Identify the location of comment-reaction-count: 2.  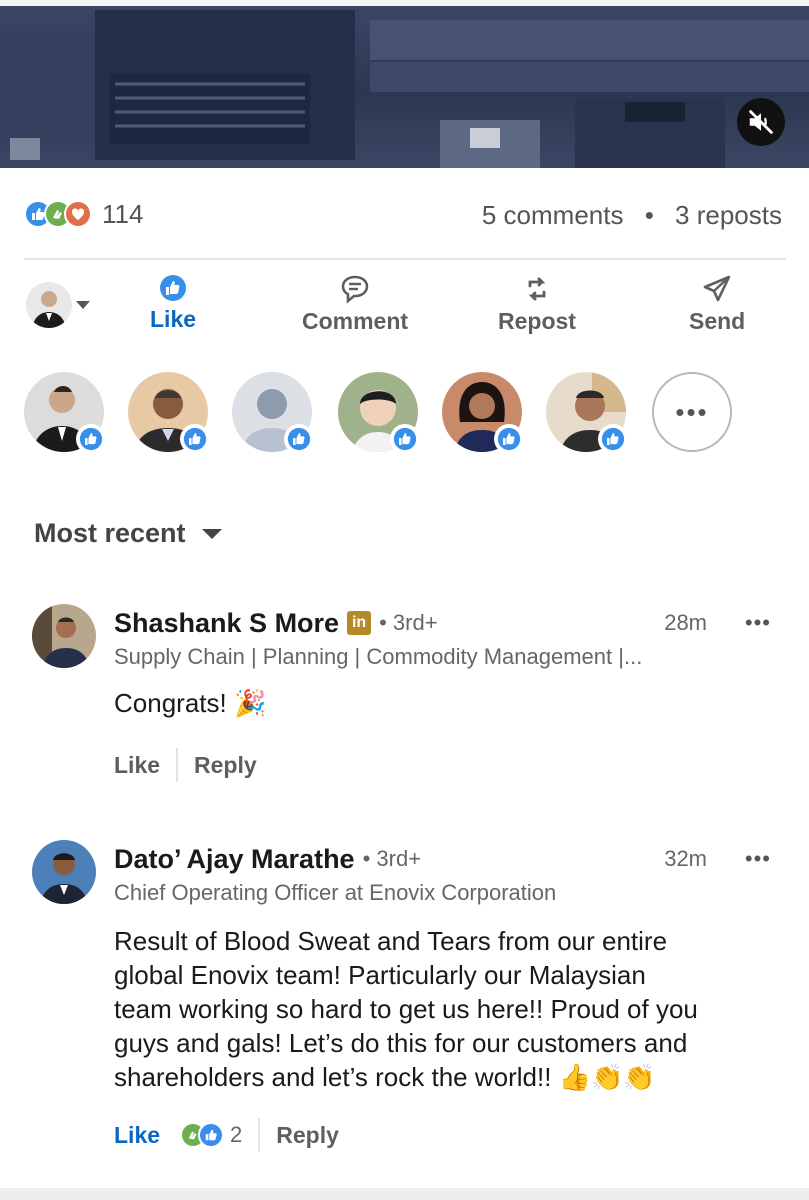
(236, 1134).